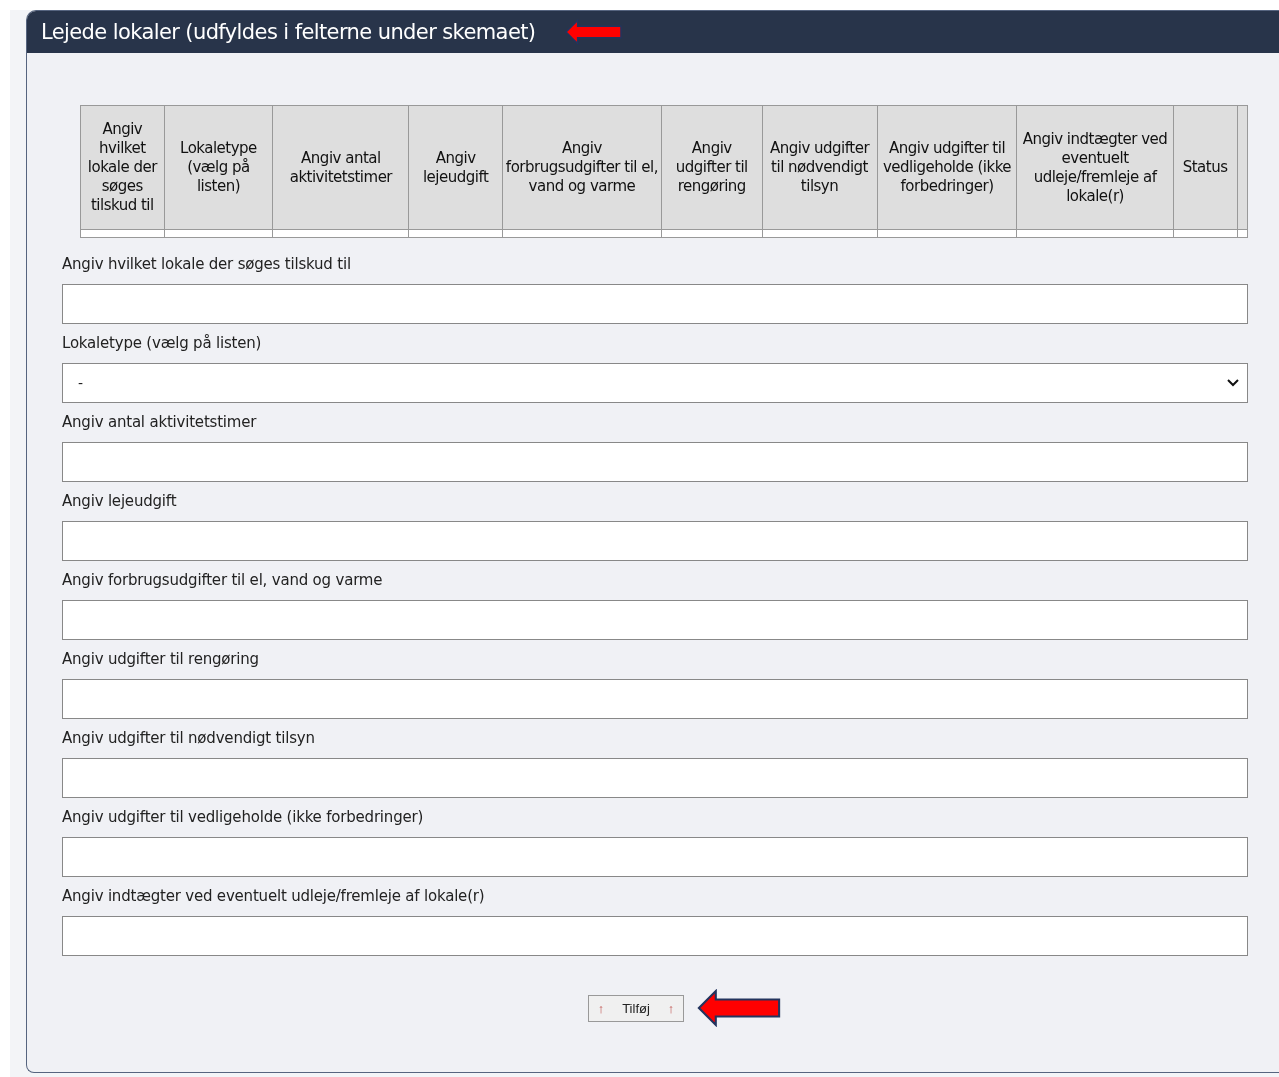 This screenshot has height=1077, width=1279. What do you see at coordinates (161, 659) in the screenshot?
I see `field-label: Angiv udgifter til rengøring` at bounding box center [161, 659].